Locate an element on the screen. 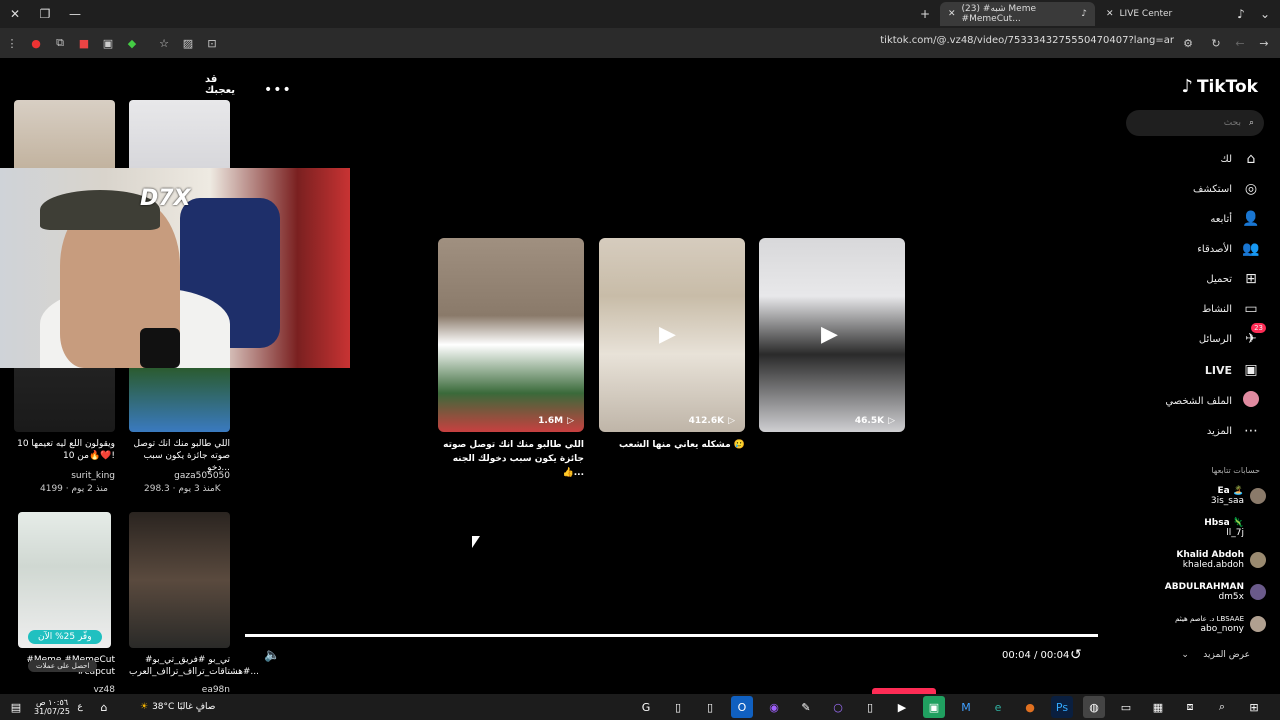 This screenshot has width=1280, height=720. app-icon: ▣ is located at coordinates (934, 707).